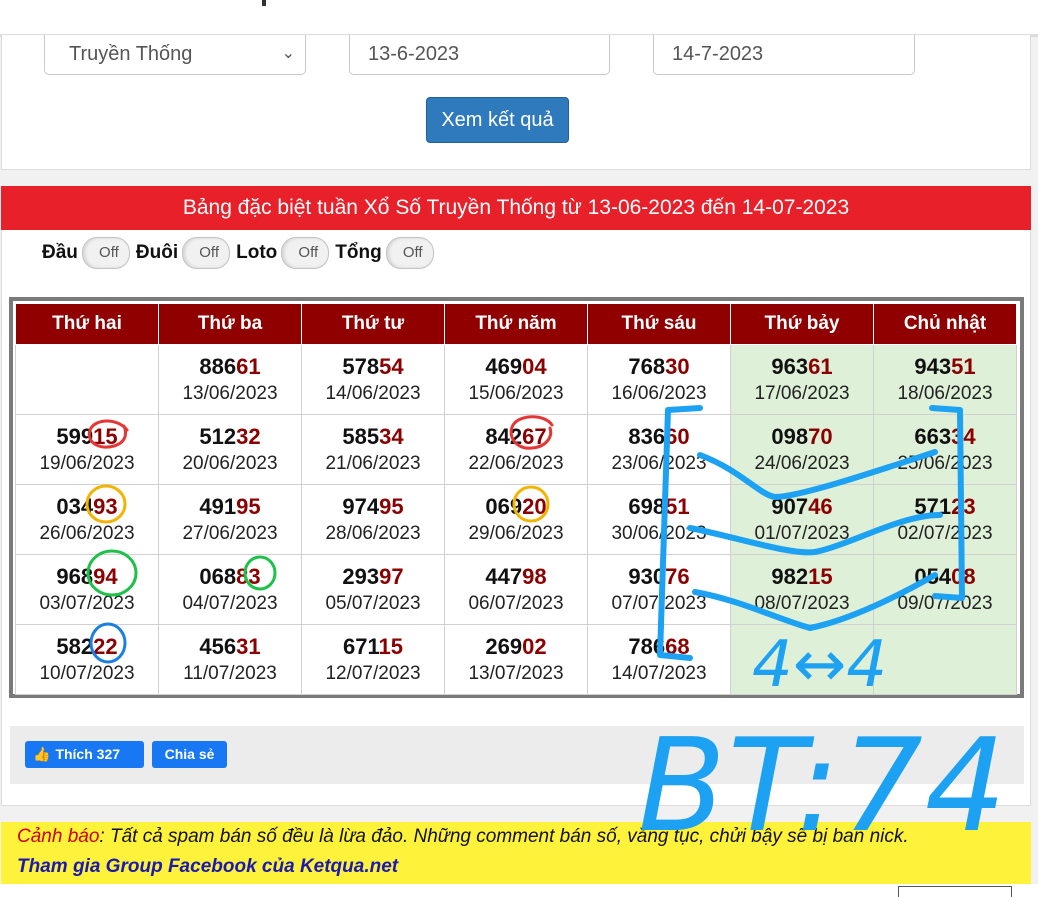  What do you see at coordinates (112, 573) in the screenshot?
I see `green-ring-mon-w4` at bounding box center [112, 573].